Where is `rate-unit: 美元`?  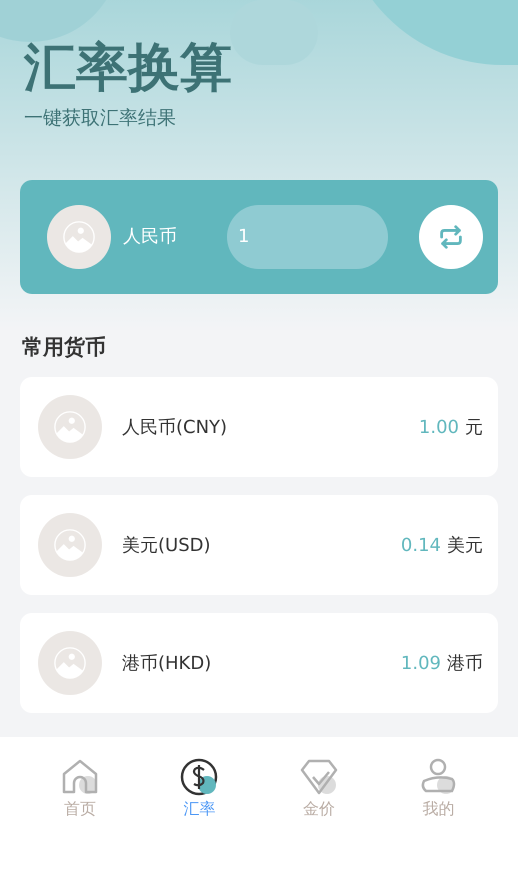 rate-unit: 美元 is located at coordinates (465, 546).